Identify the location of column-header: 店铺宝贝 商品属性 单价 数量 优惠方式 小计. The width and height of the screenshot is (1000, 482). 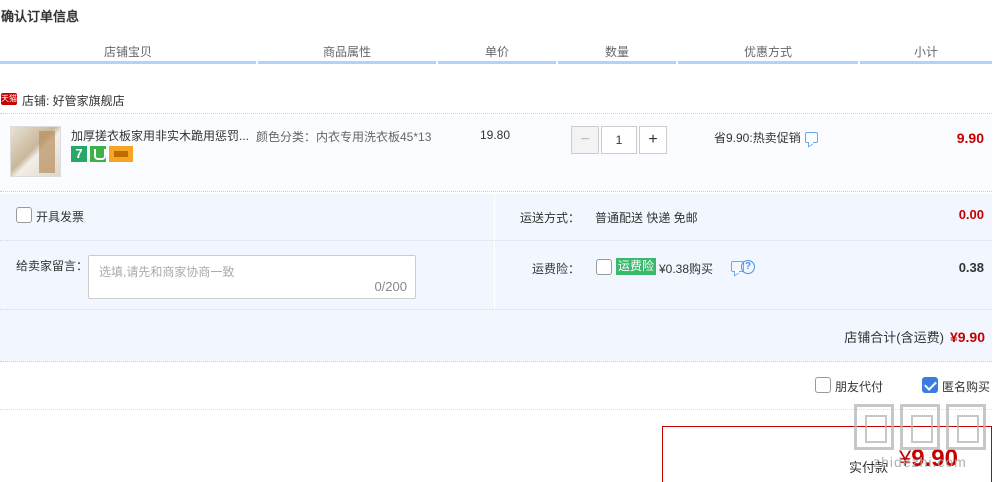
(496, 52).